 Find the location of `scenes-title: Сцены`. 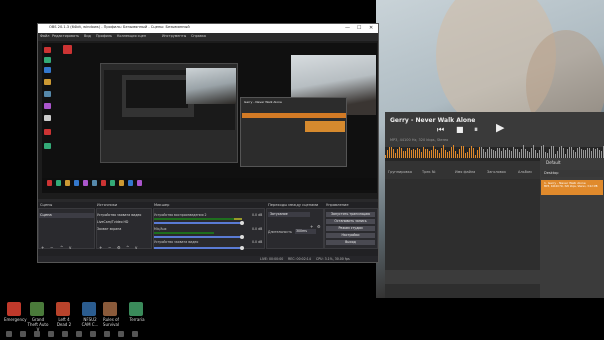

scenes-title: Сцены is located at coordinates (46, 205).